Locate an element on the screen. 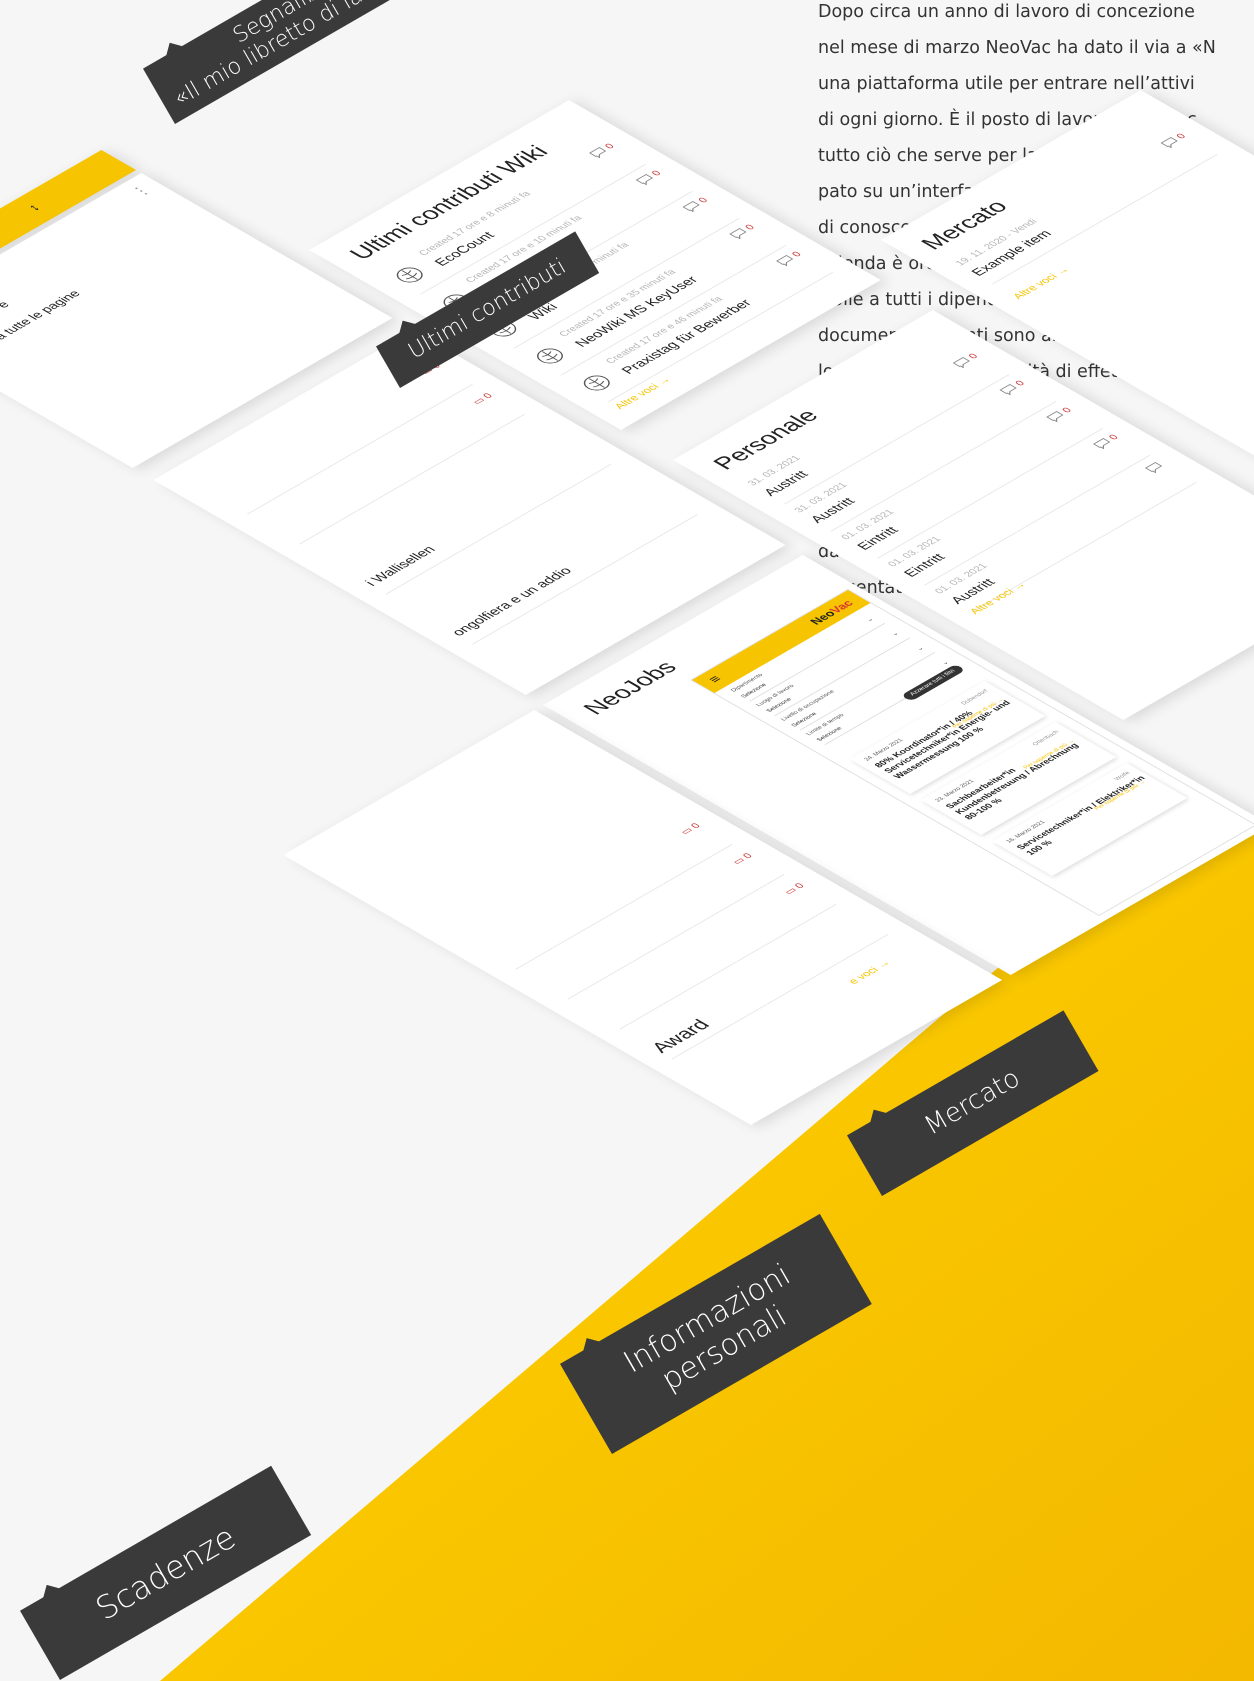 The height and width of the screenshot is (1681, 1254). more-icon: ⋮ is located at coordinates (141, 191).